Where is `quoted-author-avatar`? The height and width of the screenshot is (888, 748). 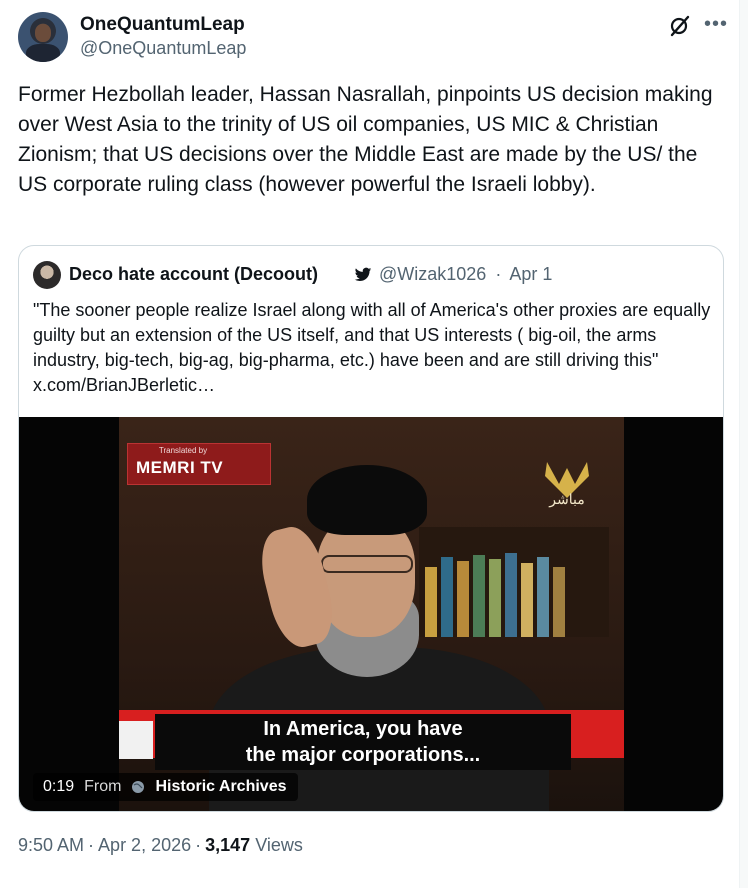
quoted-author-avatar is located at coordinates (47, 275).